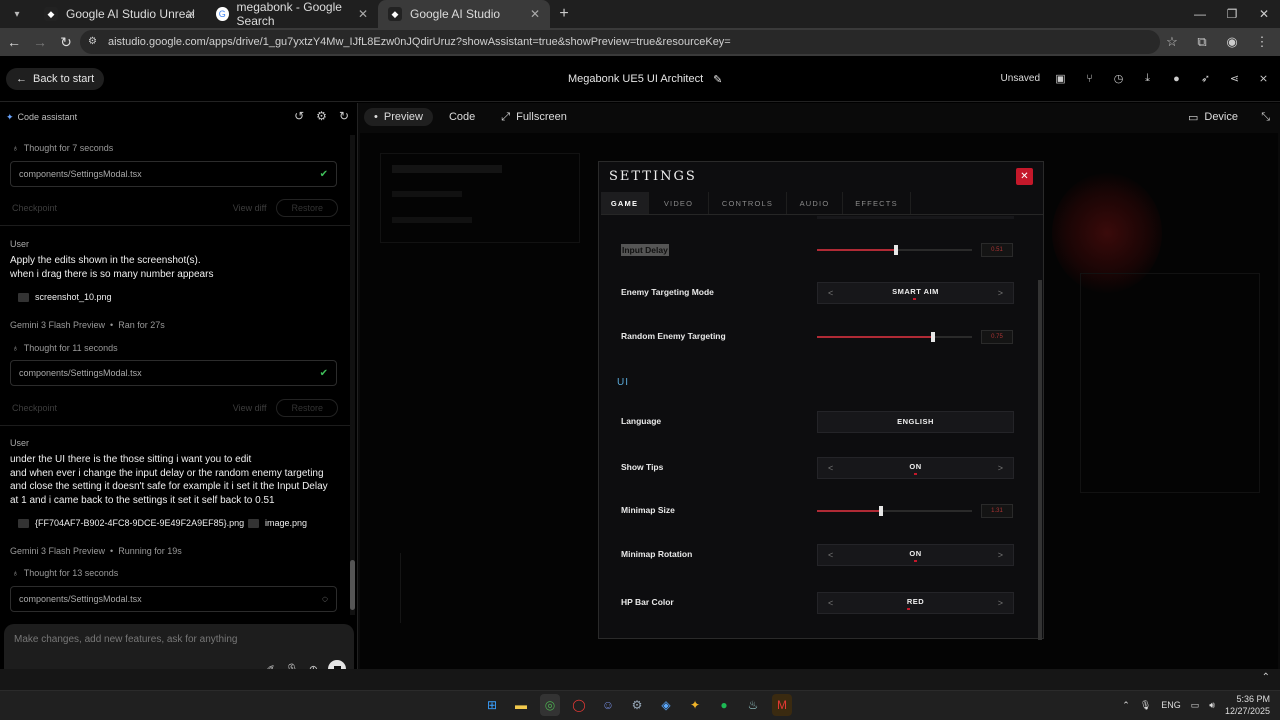 The width and height of the screenshot is (1280, 720). Describe the element at coordinates (480, 198) in the screenshot. I see `background-panel` at that location.